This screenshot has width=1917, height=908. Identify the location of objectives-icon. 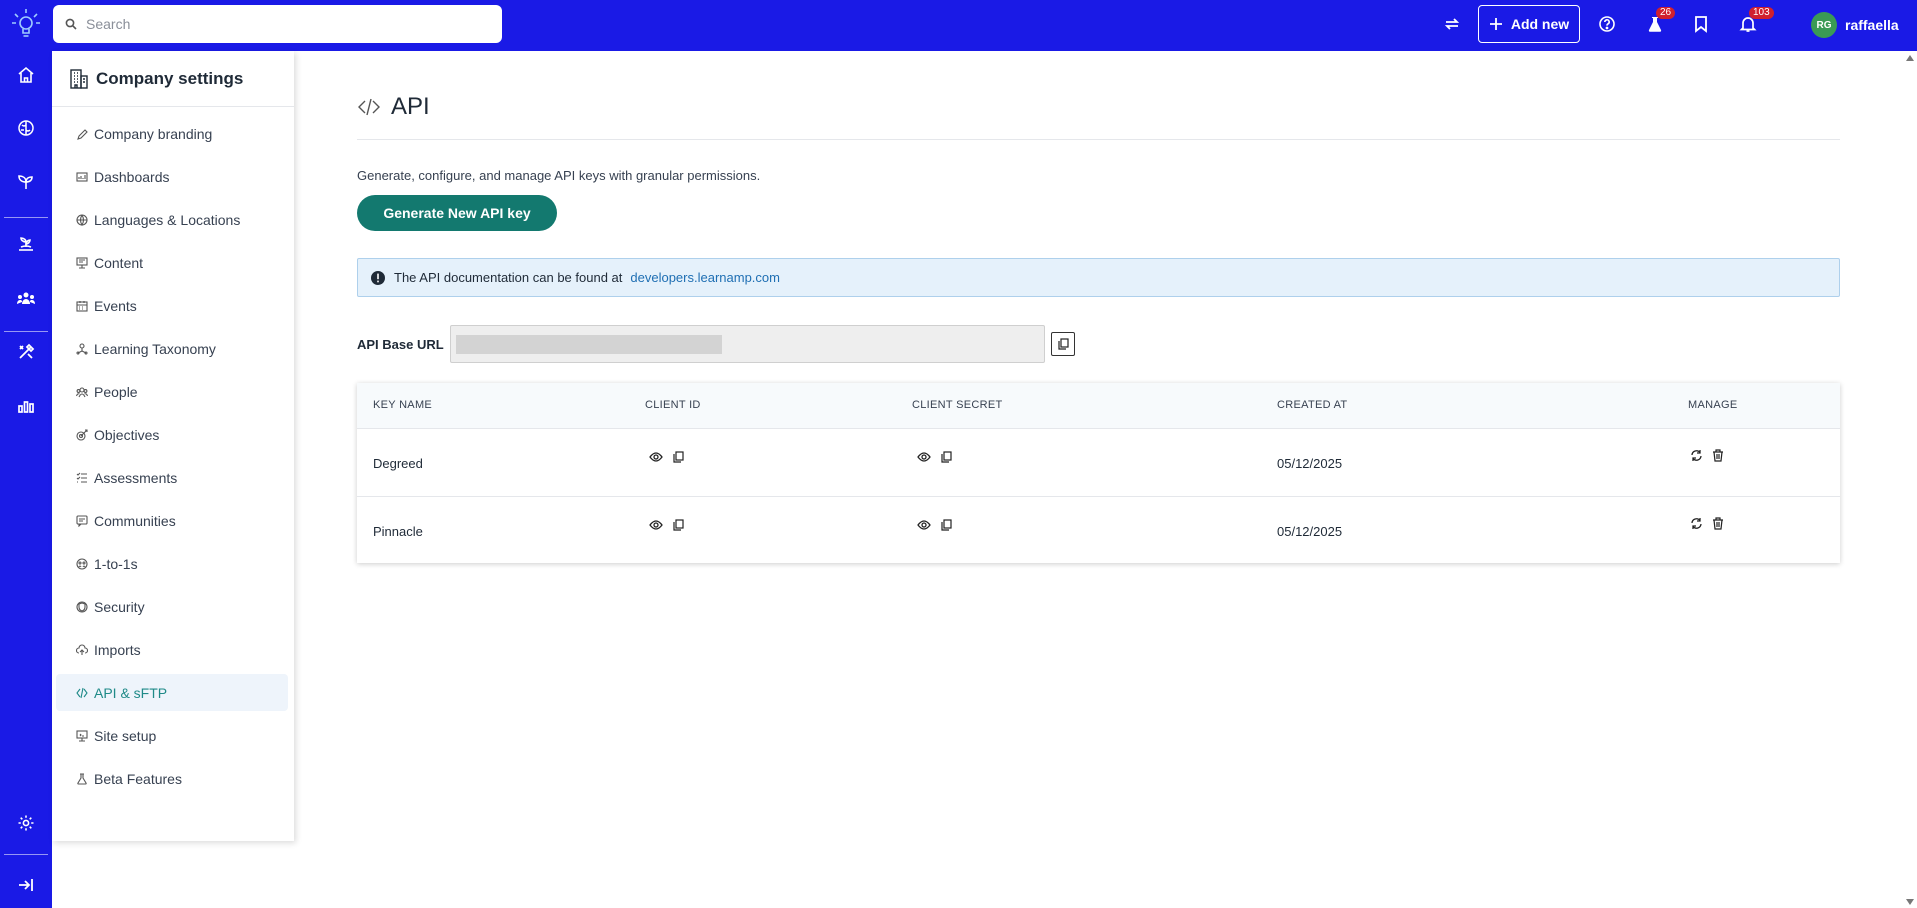
(82, 434).